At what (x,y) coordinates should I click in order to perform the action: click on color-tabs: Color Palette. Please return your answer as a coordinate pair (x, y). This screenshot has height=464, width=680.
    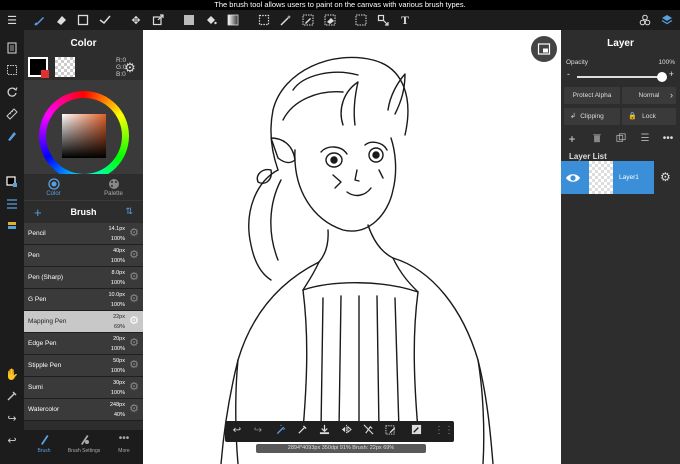
    Looking at the image, I should click on (83, 187).